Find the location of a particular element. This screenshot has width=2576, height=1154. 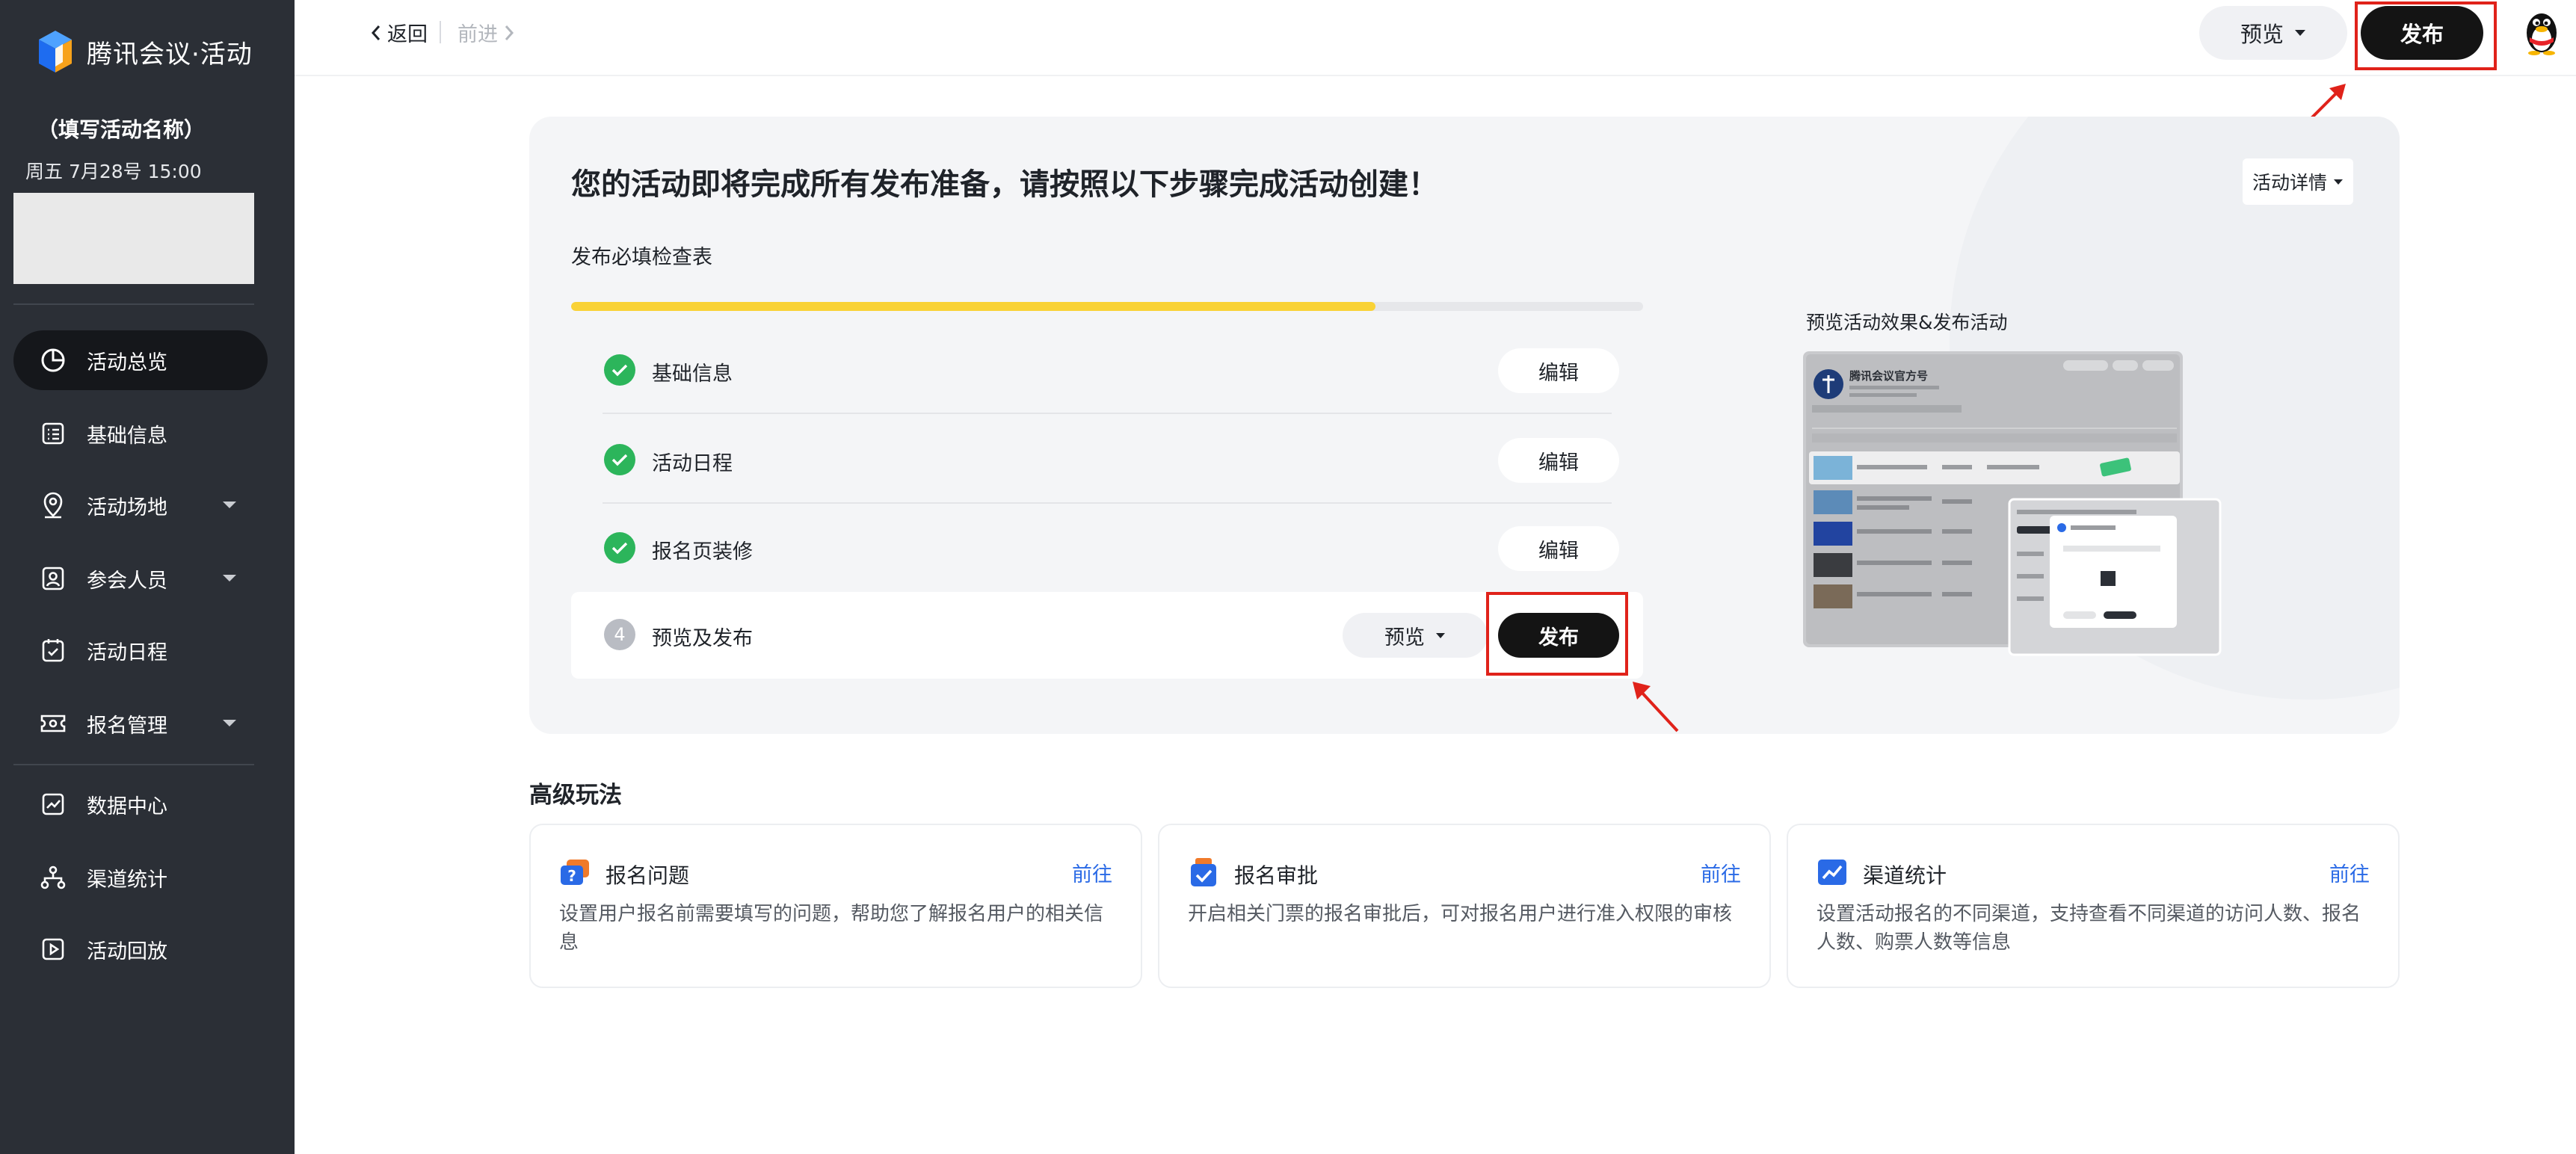

sidebar-item-label: 活动回放 is located at coordinates (127, 951).